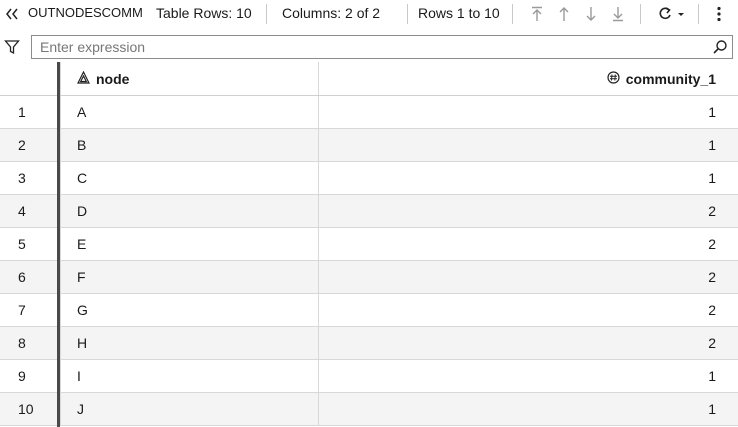  Describe the element at coordinates (537, 14) in the screenshot. I see `first-row-icon` at that location.